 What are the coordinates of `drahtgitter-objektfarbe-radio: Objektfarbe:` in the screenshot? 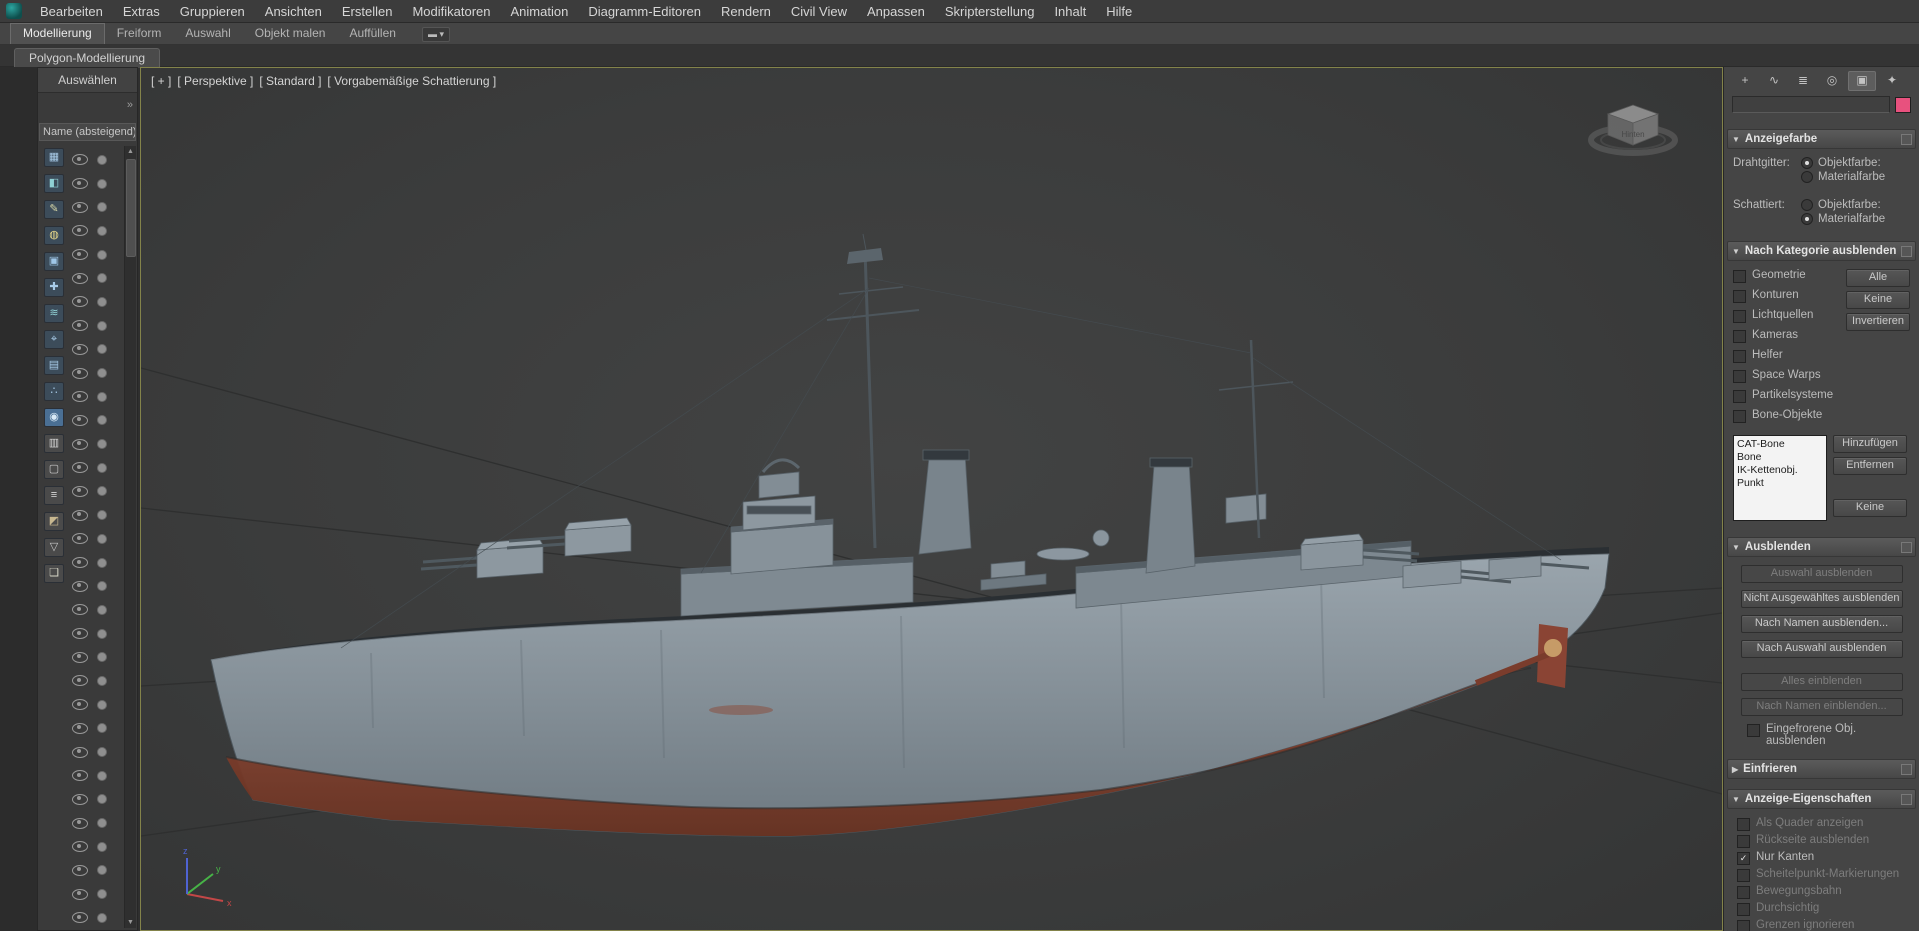 It's located at (1855, 163).